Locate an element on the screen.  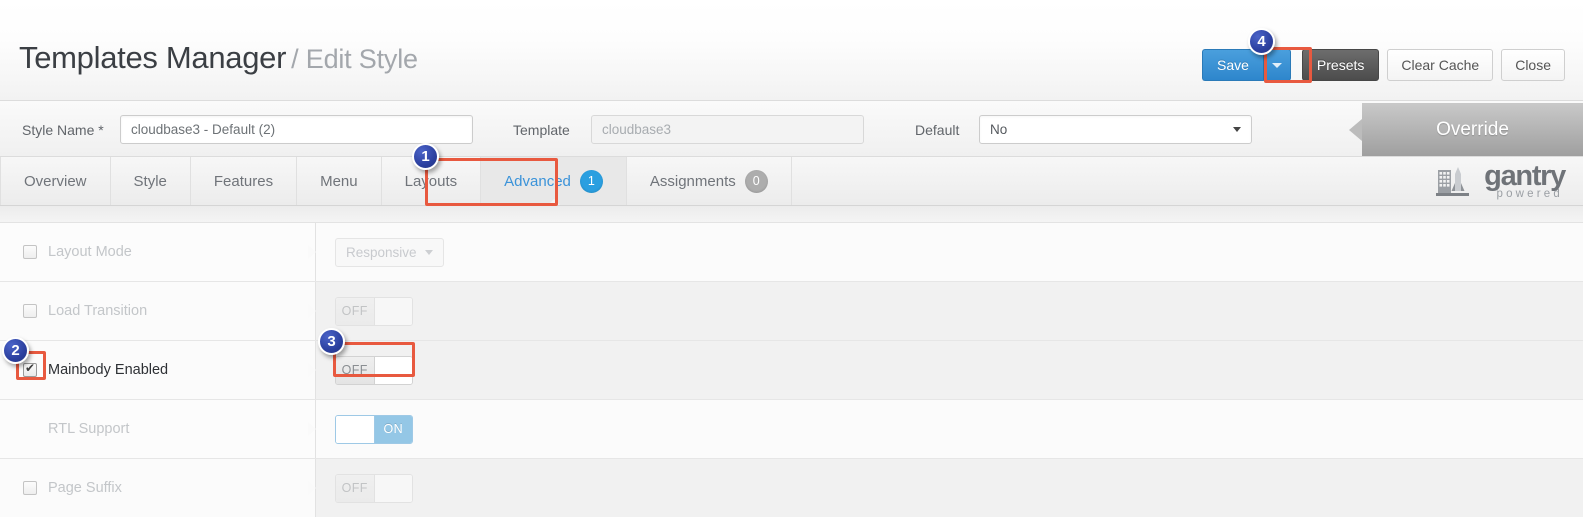
gantry-branding: gantry powered is located at coordinates (1501, 180).